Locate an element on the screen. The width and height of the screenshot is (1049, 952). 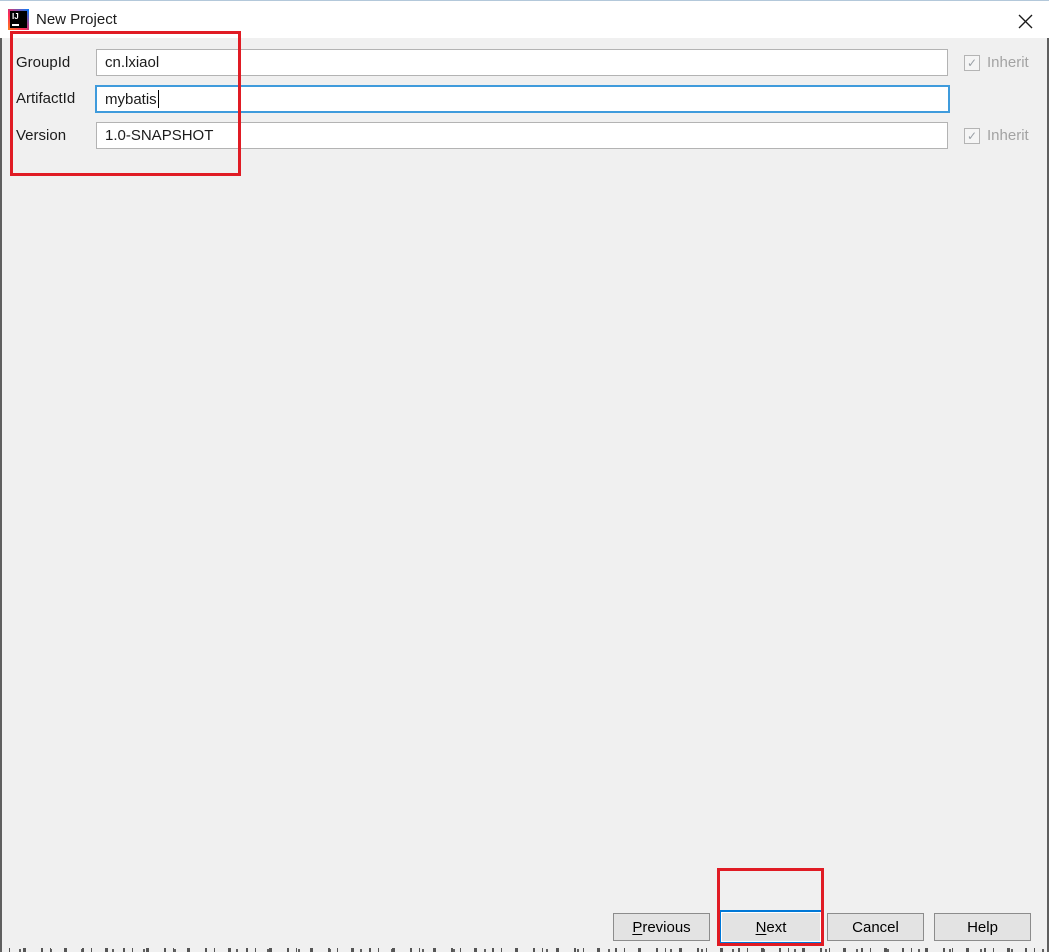
groupid-input: cn.lxiaol is located at coordinates (522, 62).